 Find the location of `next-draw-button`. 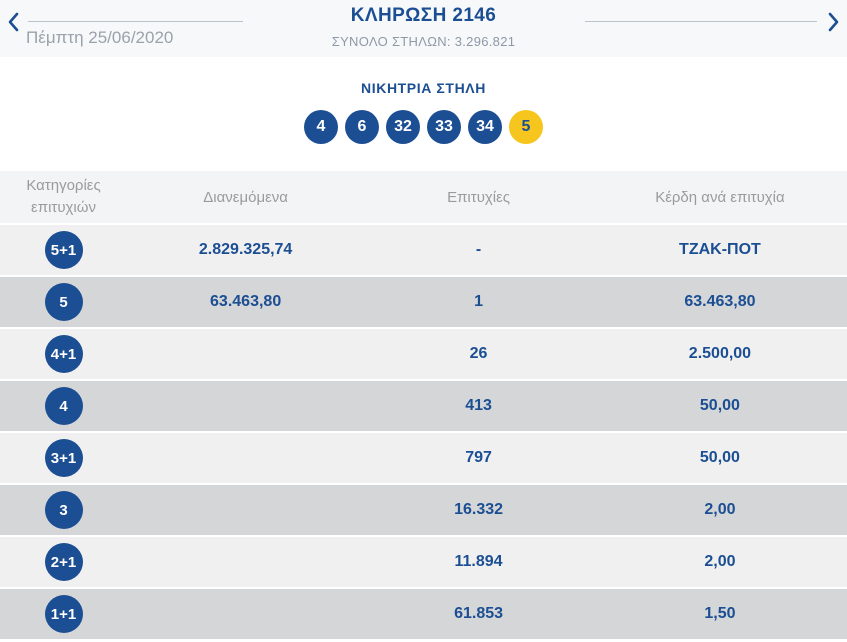

next-draw-button is located at coordinates (833, 23).